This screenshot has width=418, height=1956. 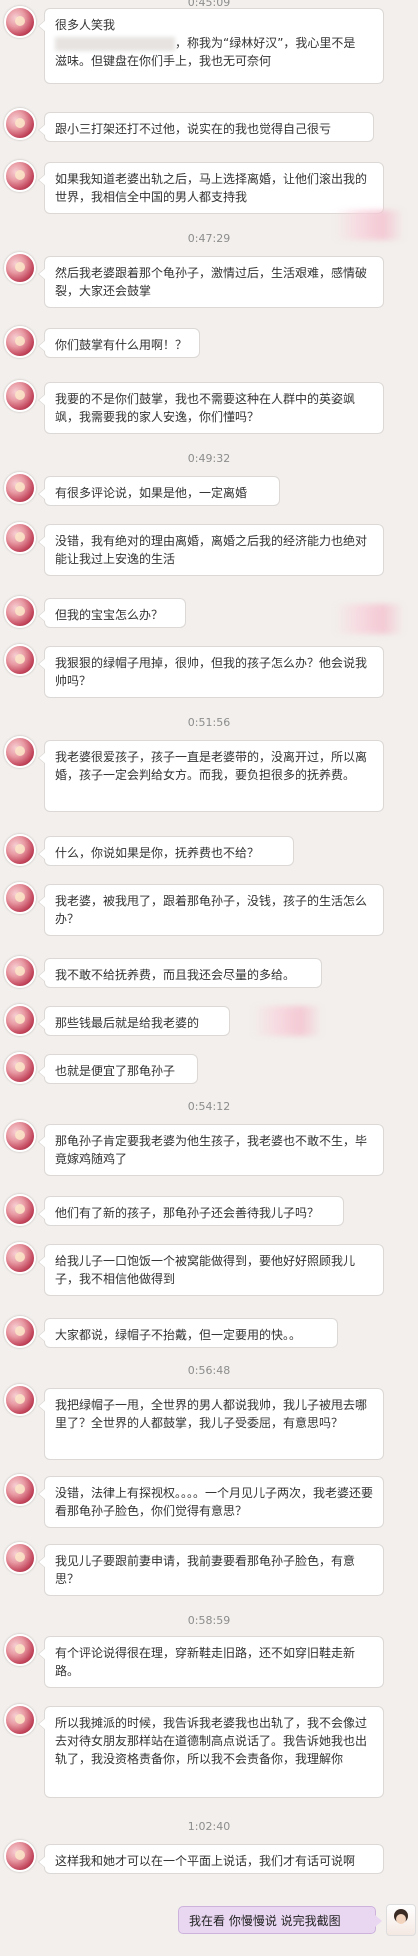 I want to click on timestamp: 0:51:56, so click(x=209, y=722).